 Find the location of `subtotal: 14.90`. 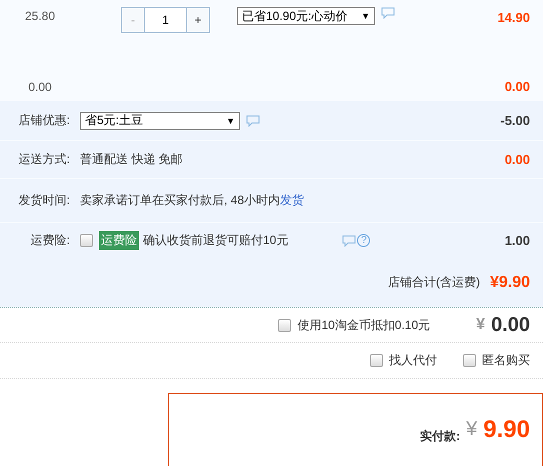

subtotal: 14.90 is located at coordinates (513, 18).